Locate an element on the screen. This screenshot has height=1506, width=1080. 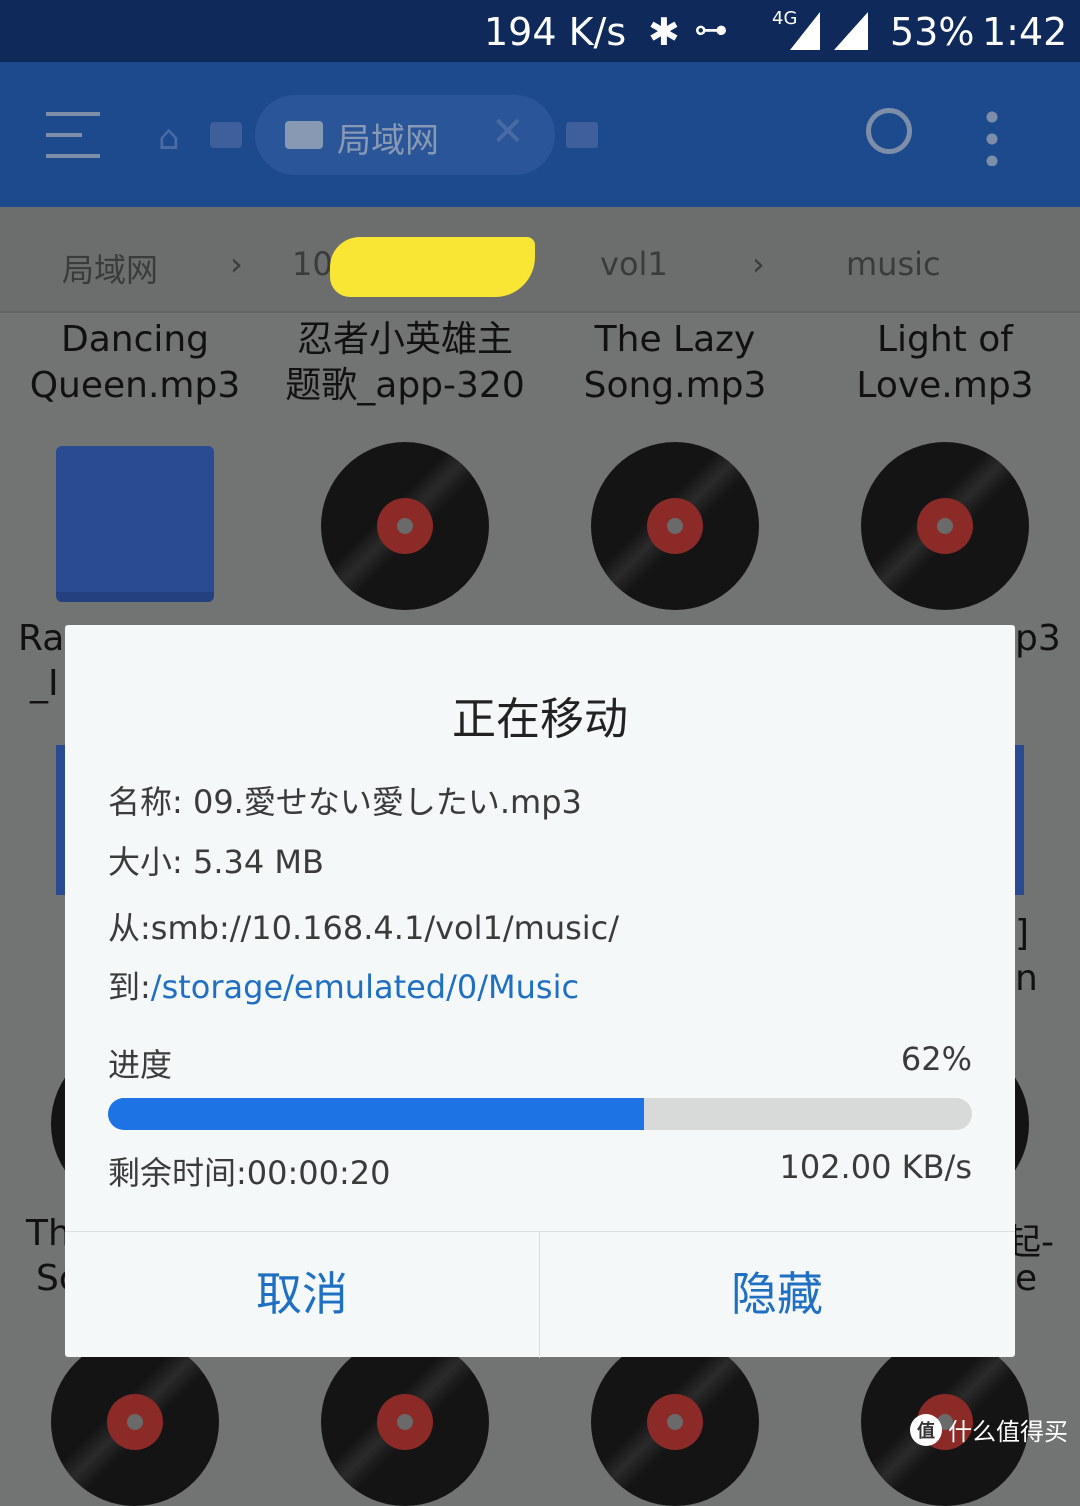
dialog-buttons: 取消 隐藏 is located at coordinates (540, 1294).